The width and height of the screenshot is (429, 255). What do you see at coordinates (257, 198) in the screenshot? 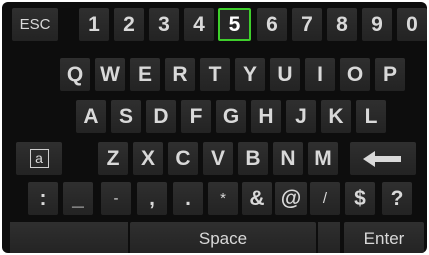
I see `key-ampersand: &` at bounding box center [257, 198].